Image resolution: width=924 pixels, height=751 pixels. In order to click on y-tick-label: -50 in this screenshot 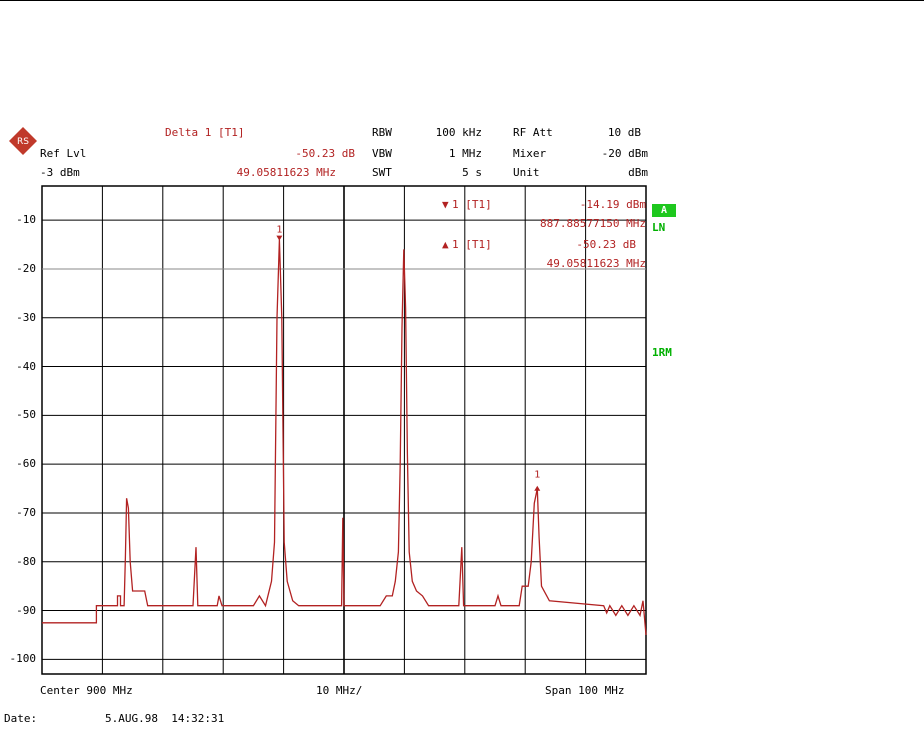, I will do `click(26, 415)`.